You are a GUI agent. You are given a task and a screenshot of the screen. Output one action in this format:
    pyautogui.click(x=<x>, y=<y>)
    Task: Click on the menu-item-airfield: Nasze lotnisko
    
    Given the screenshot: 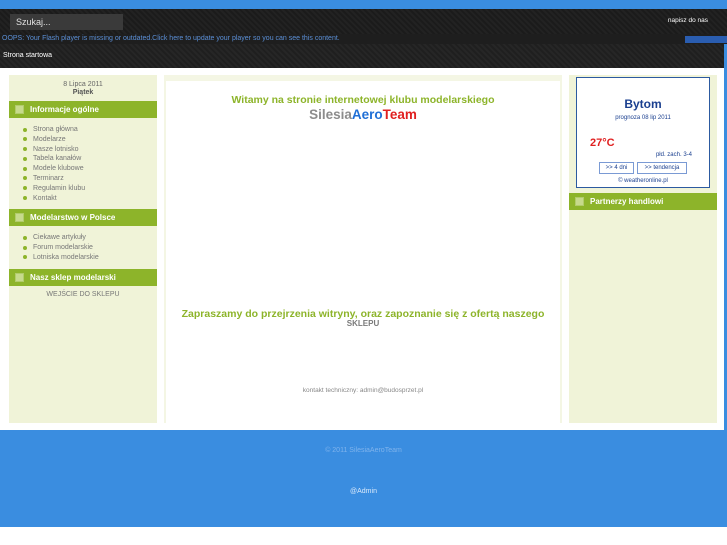 What is the action you would take?
    pyautogui.click(x=90, y=150)
    